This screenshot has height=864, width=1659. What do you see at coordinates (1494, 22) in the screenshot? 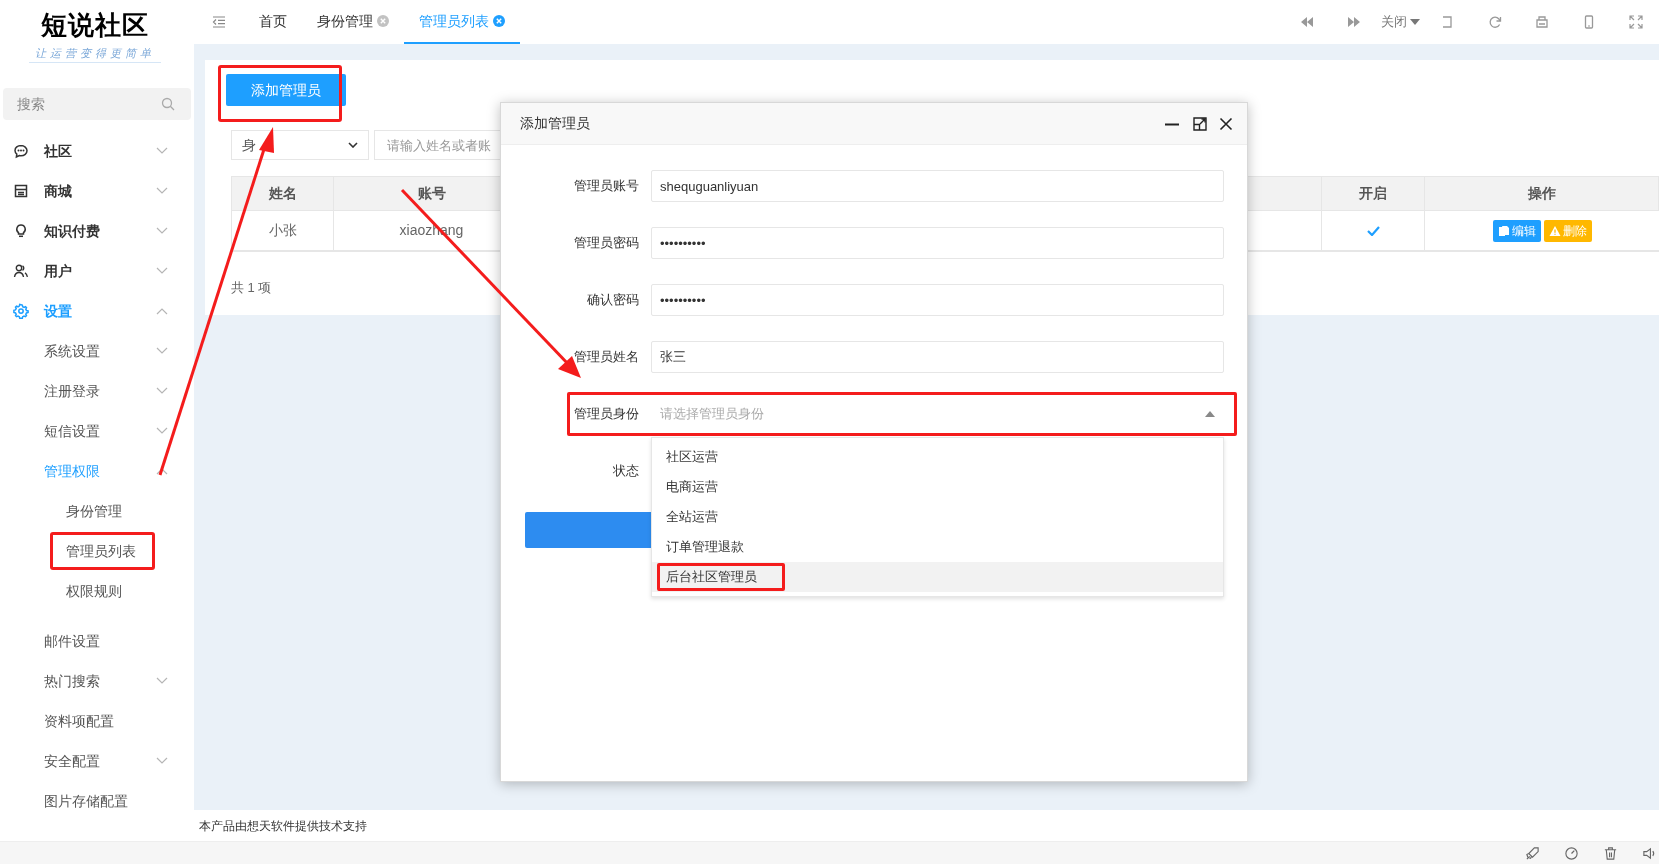
I see `refresh-icon` at bounding box center [1494, 22].